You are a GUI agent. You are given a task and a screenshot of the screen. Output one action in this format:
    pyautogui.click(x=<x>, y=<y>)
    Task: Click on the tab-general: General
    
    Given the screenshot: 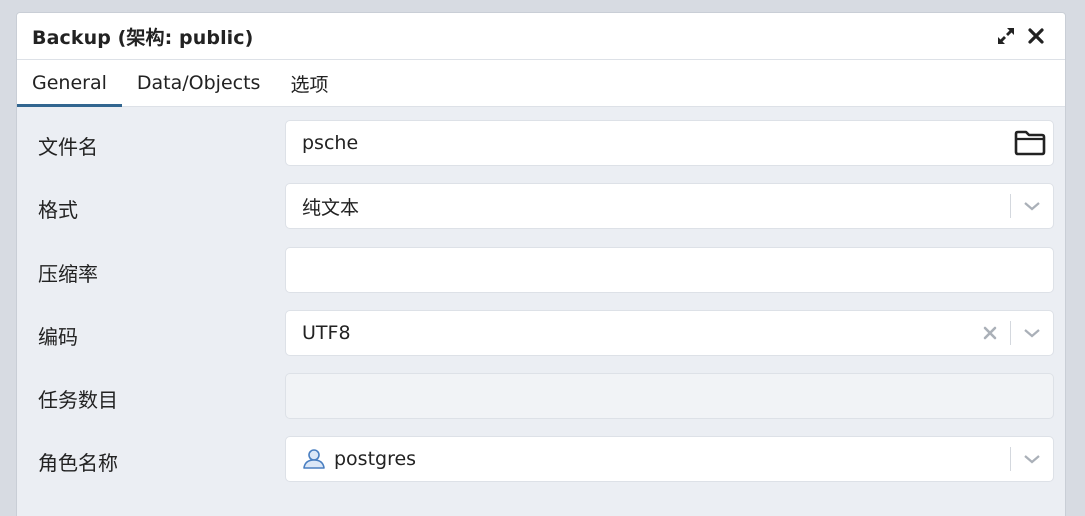 What is the action you would take?
    pyautogui.click(x=69, y=83)
    